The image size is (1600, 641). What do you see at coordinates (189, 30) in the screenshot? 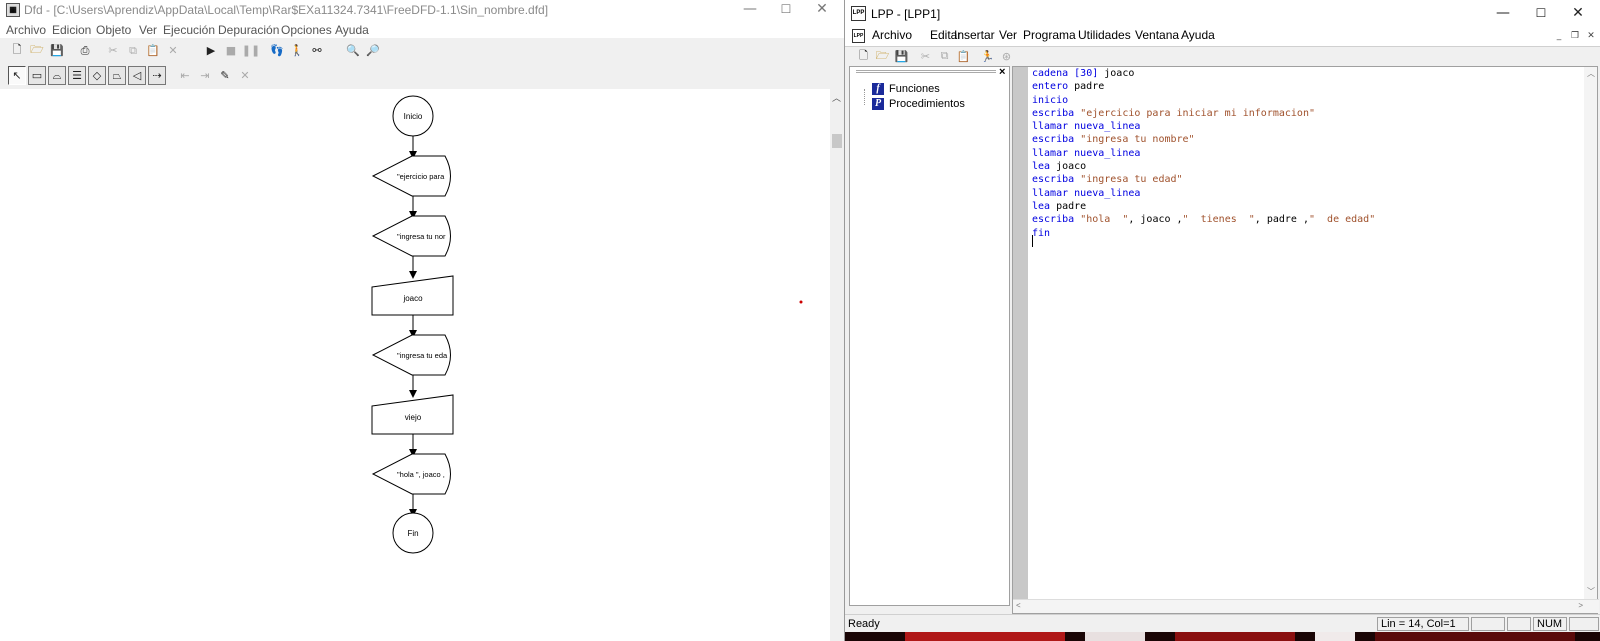
I see `dfd-menu-ejecucion: Ejecución` at bounding box center [189, 30].